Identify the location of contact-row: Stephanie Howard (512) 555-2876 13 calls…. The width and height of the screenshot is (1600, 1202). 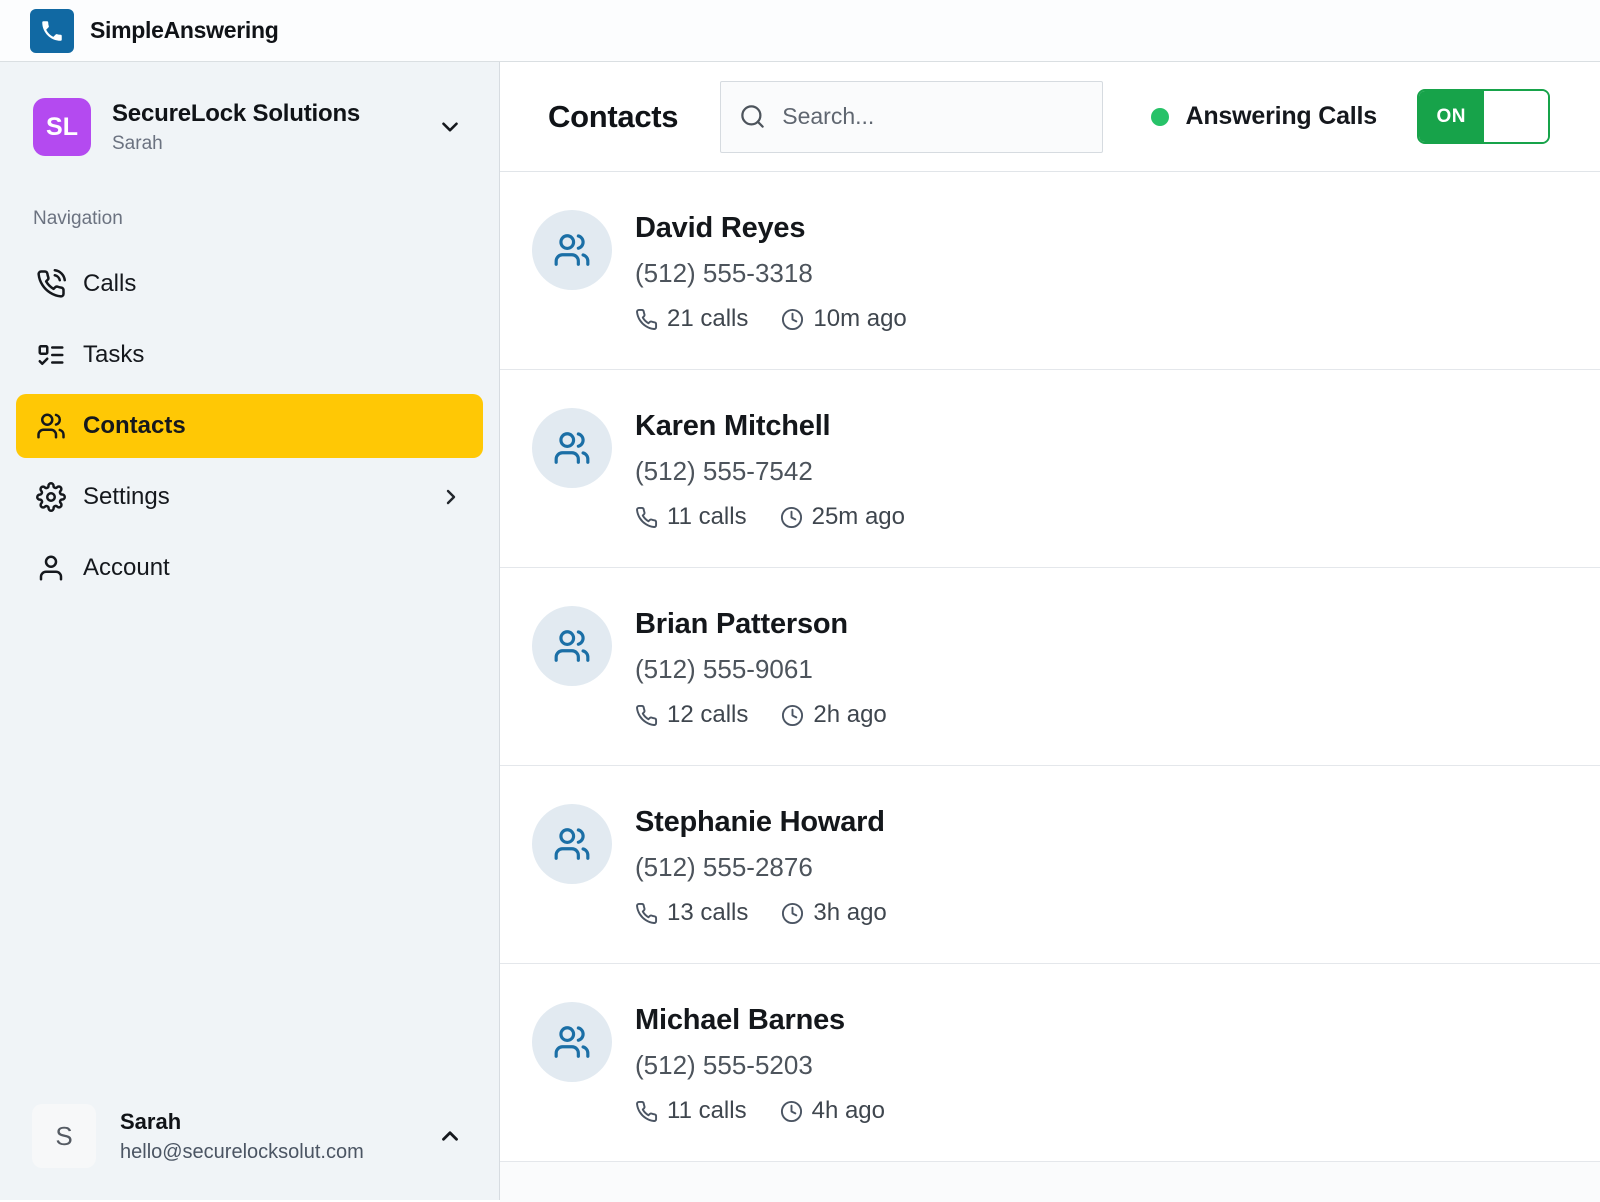
(1050, 865).